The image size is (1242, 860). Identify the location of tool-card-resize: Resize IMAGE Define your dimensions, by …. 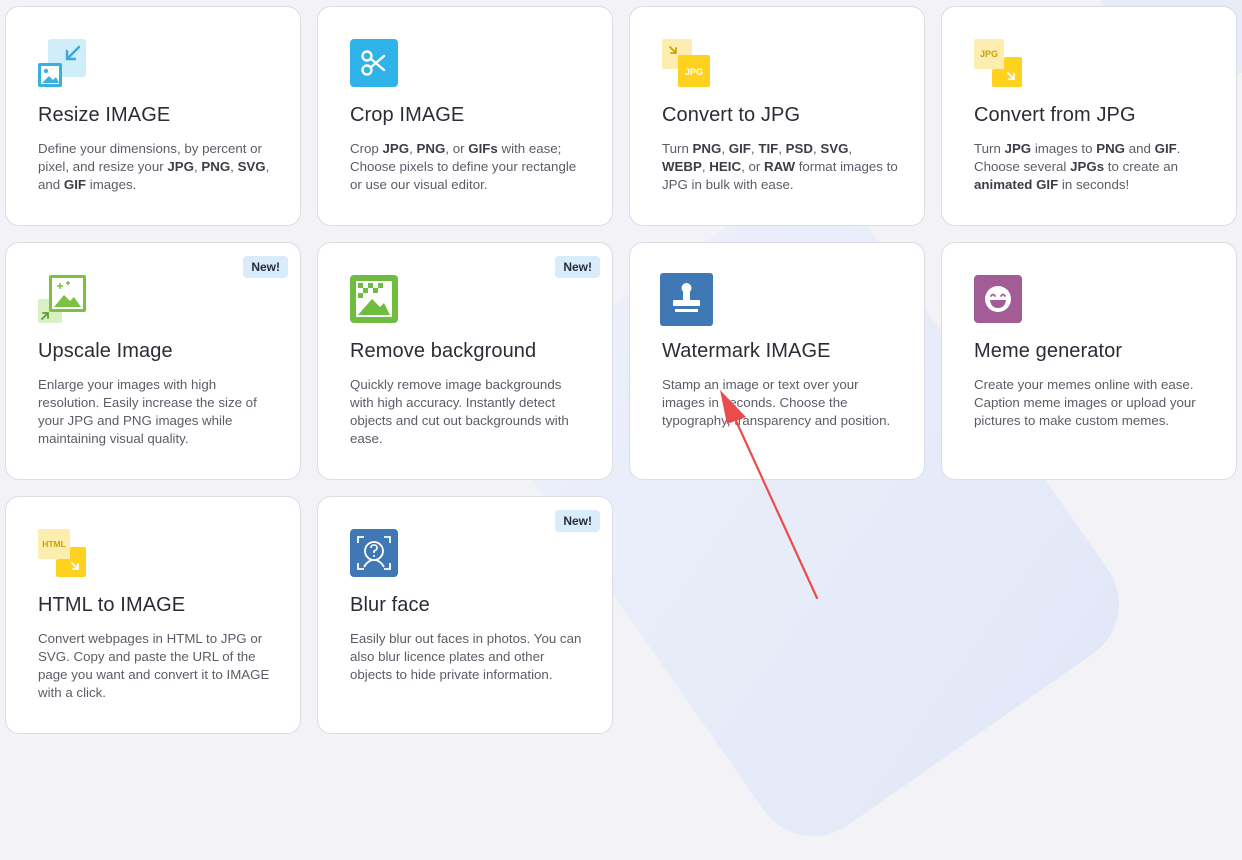
(153, 116).